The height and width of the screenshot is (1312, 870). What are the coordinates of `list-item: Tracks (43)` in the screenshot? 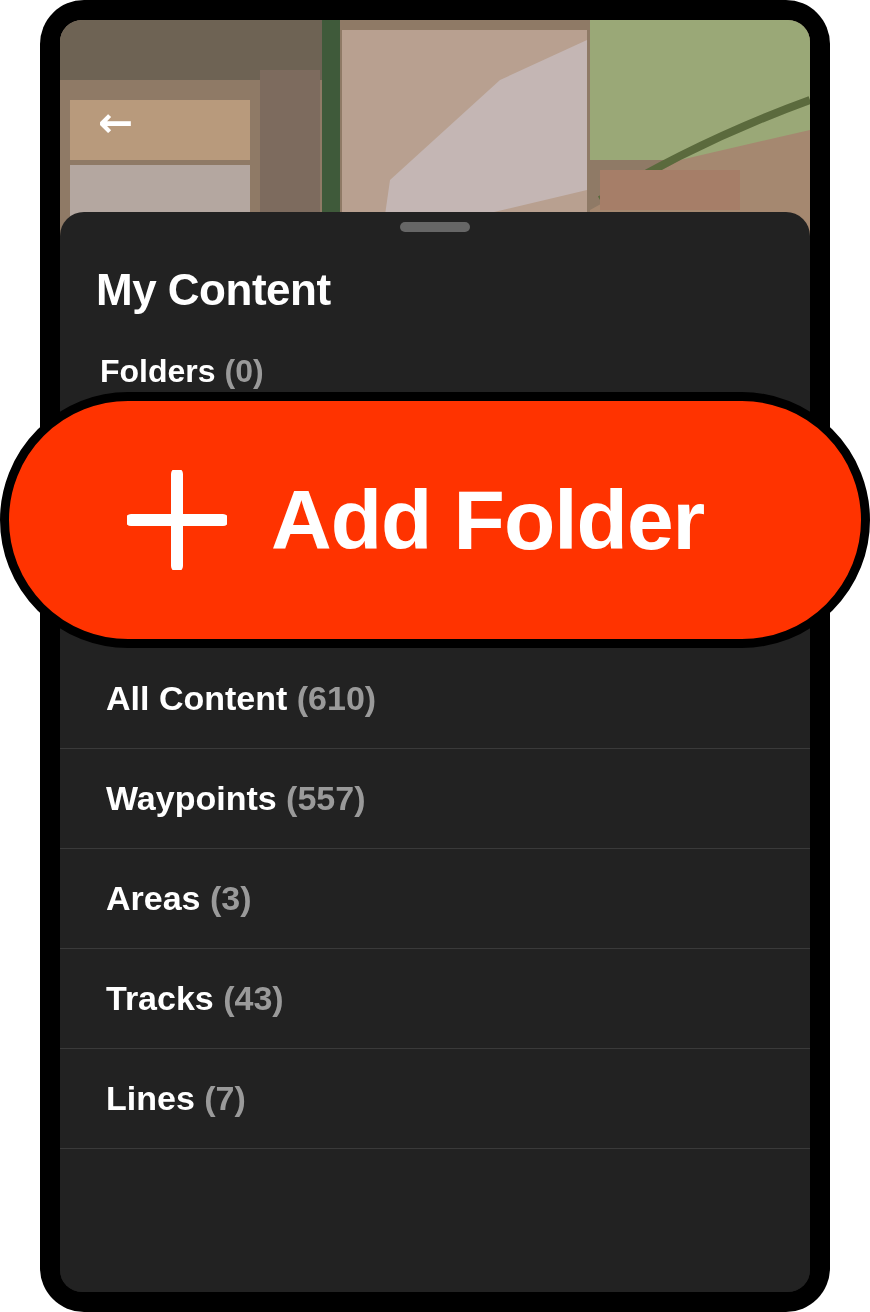 It's located at (435, 999).